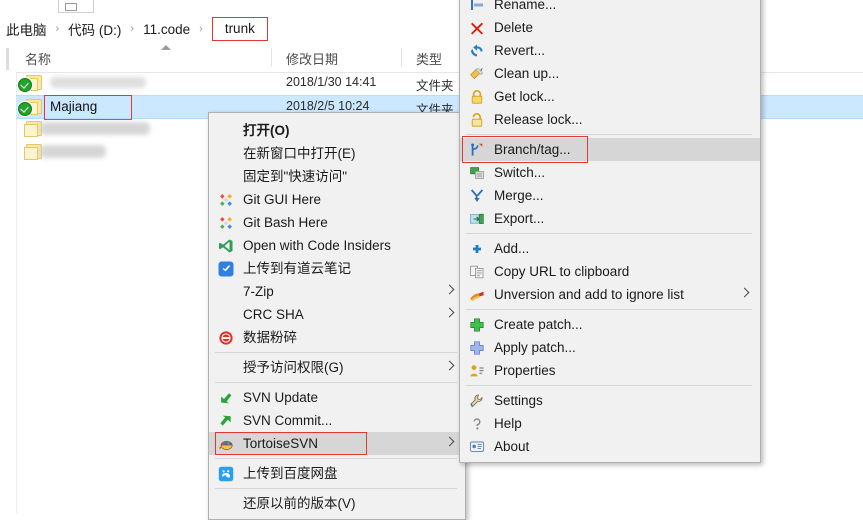 The height and width of the screenshot is (520, 863). I want to click on menu-item-open: 打开(O), so click(337, 130).